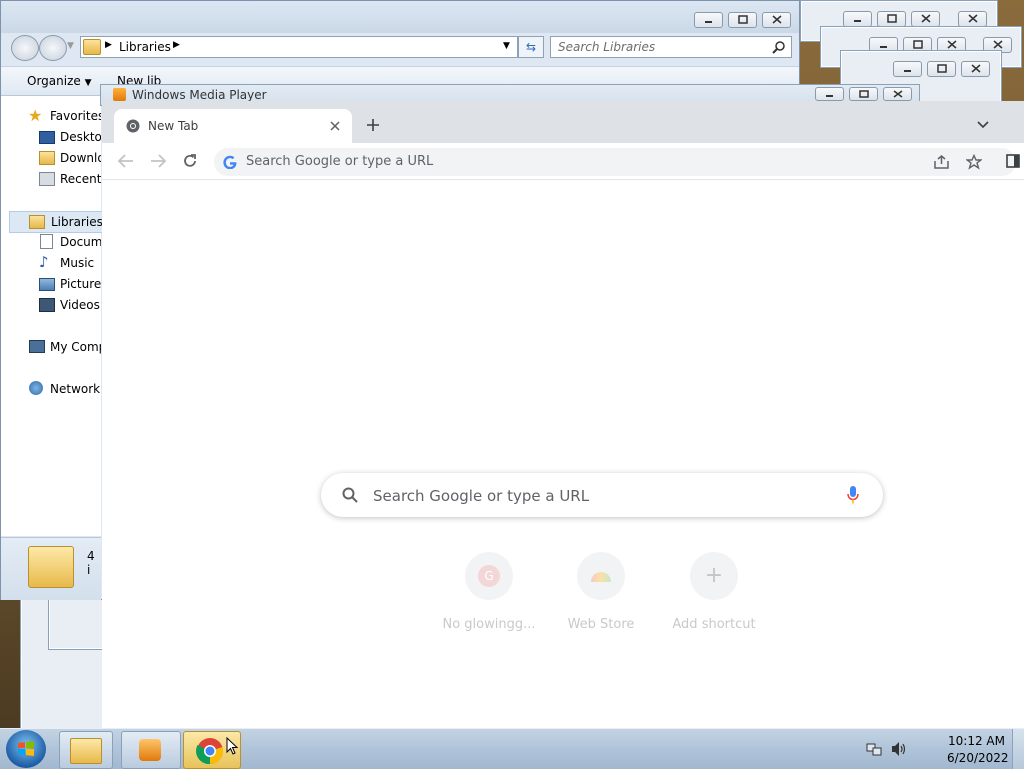  I want to click on google-g-icon, so click(230, 162).